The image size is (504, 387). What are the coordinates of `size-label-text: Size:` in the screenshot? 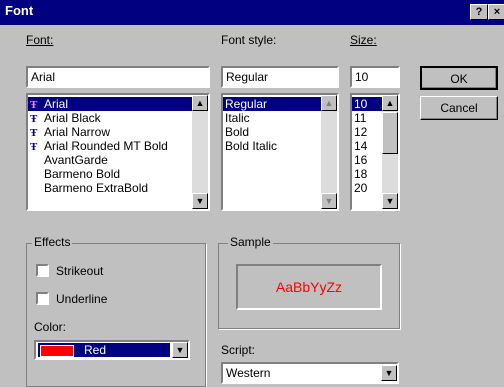 It's located at (363, 40).